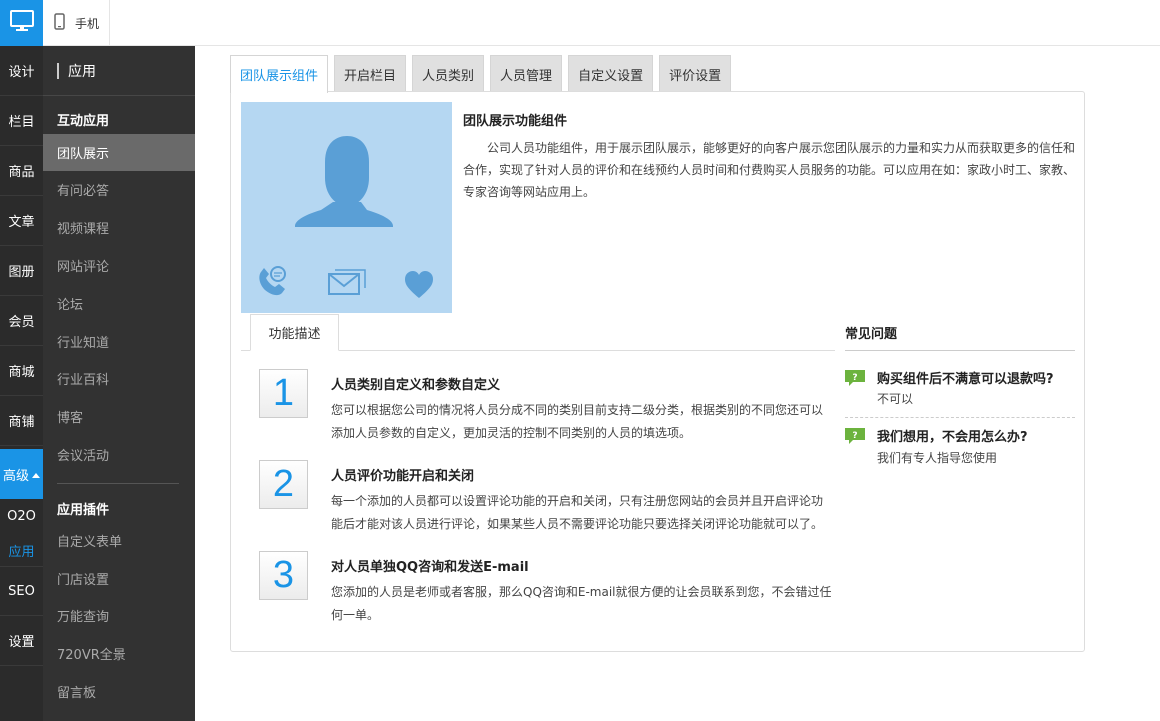 This screenshot has width=1160, height=721. Describe the element at coordinates (119, 265) in the screenshot. I see `sidebar-item-site-comments: 网站评论` at that location.